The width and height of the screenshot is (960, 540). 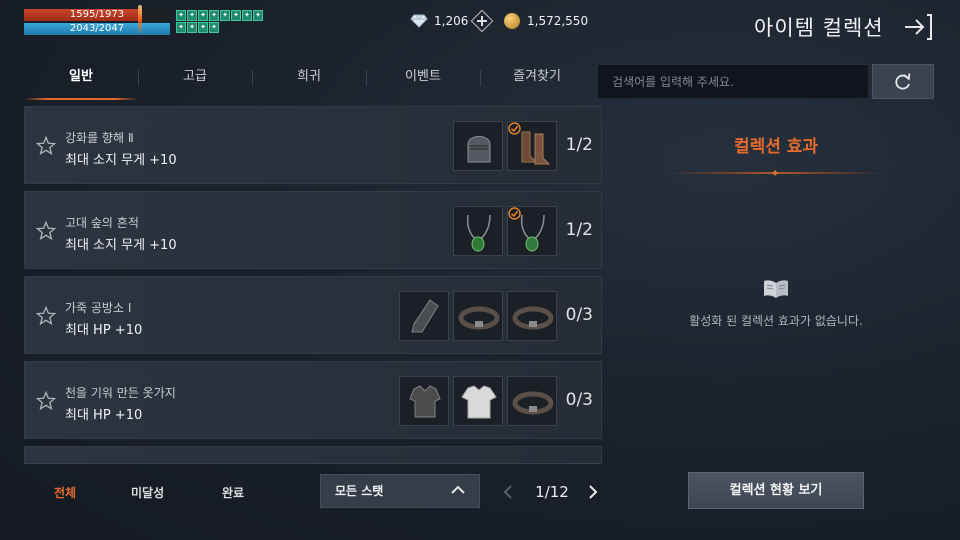 I want to click on gold-currency: 1,572,550, so click(x=546, y=21).